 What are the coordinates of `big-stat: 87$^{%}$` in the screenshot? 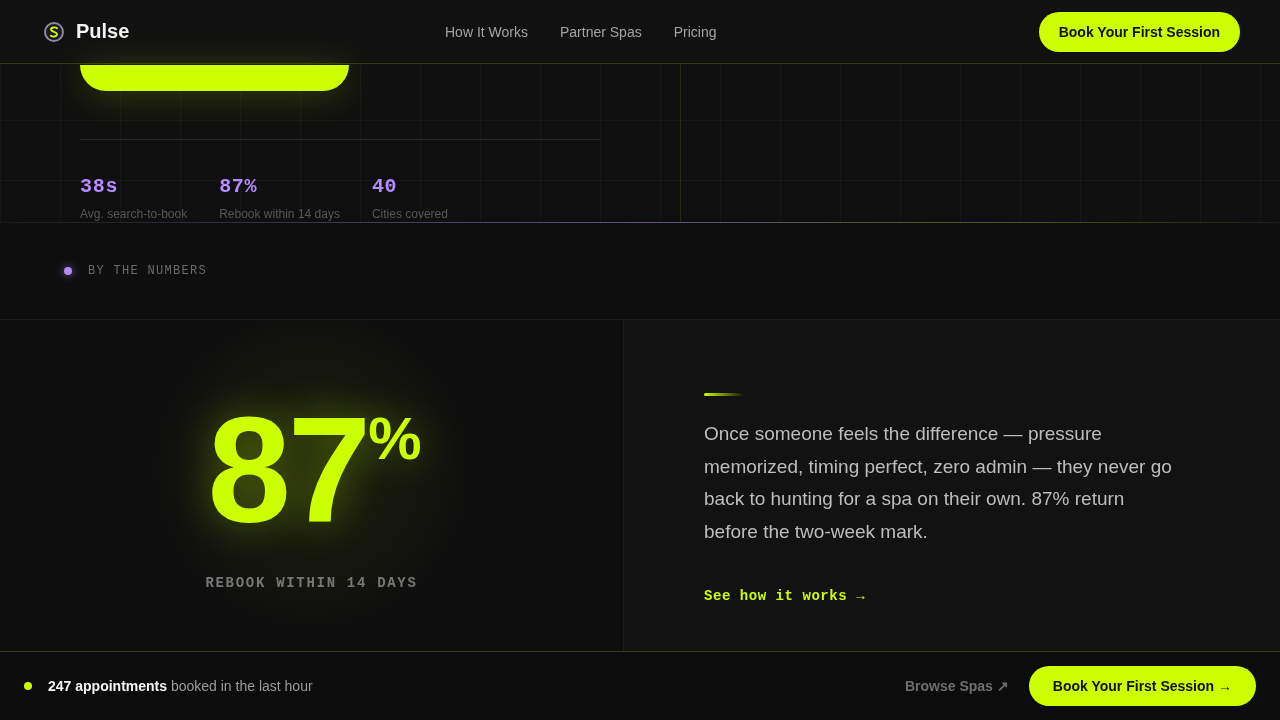 It's located at (314, 469).